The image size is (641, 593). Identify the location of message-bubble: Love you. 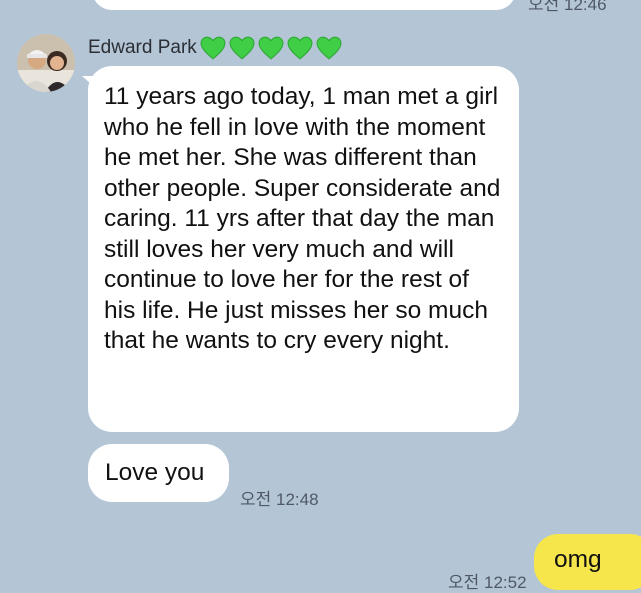
(158, 473).